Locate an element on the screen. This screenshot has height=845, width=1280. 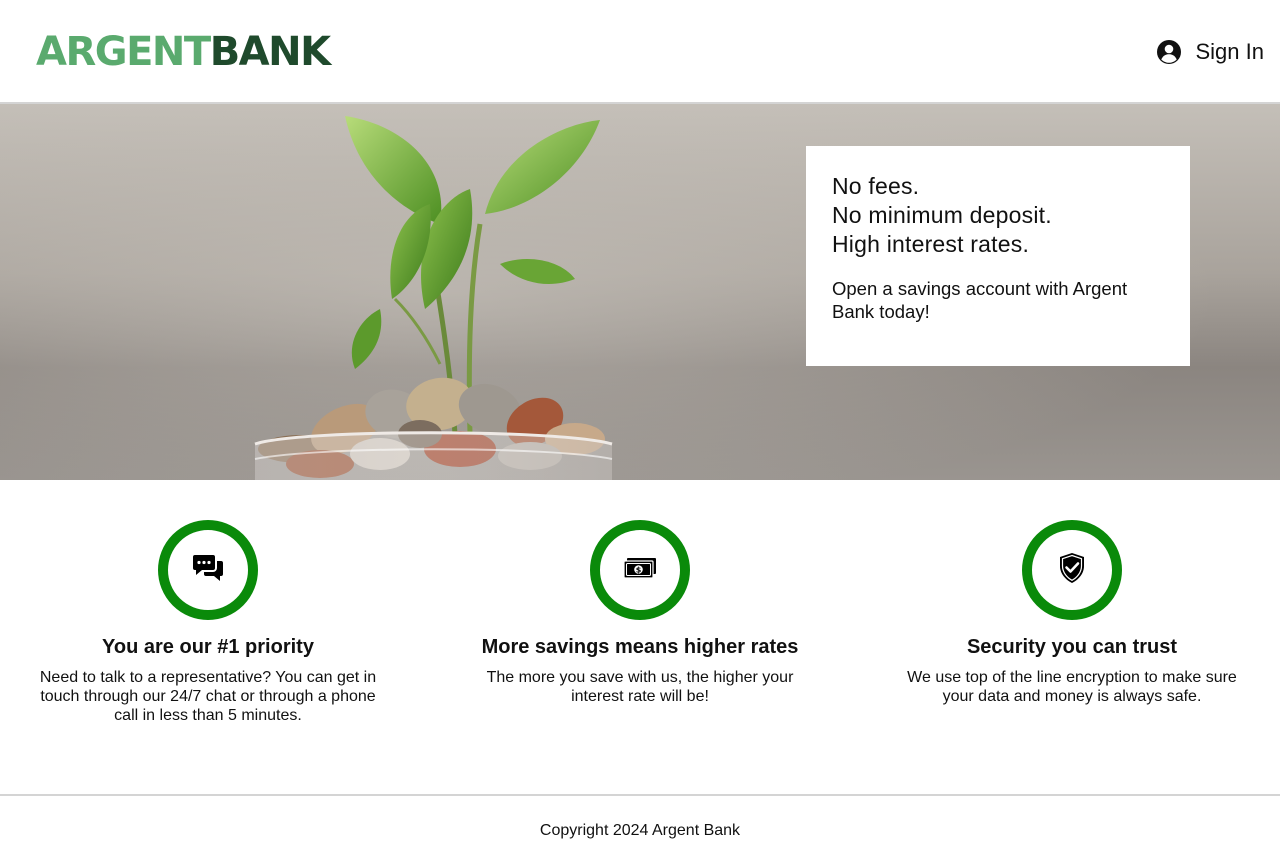
logo-text-bank: BANK is located at coordinates (270, 52).